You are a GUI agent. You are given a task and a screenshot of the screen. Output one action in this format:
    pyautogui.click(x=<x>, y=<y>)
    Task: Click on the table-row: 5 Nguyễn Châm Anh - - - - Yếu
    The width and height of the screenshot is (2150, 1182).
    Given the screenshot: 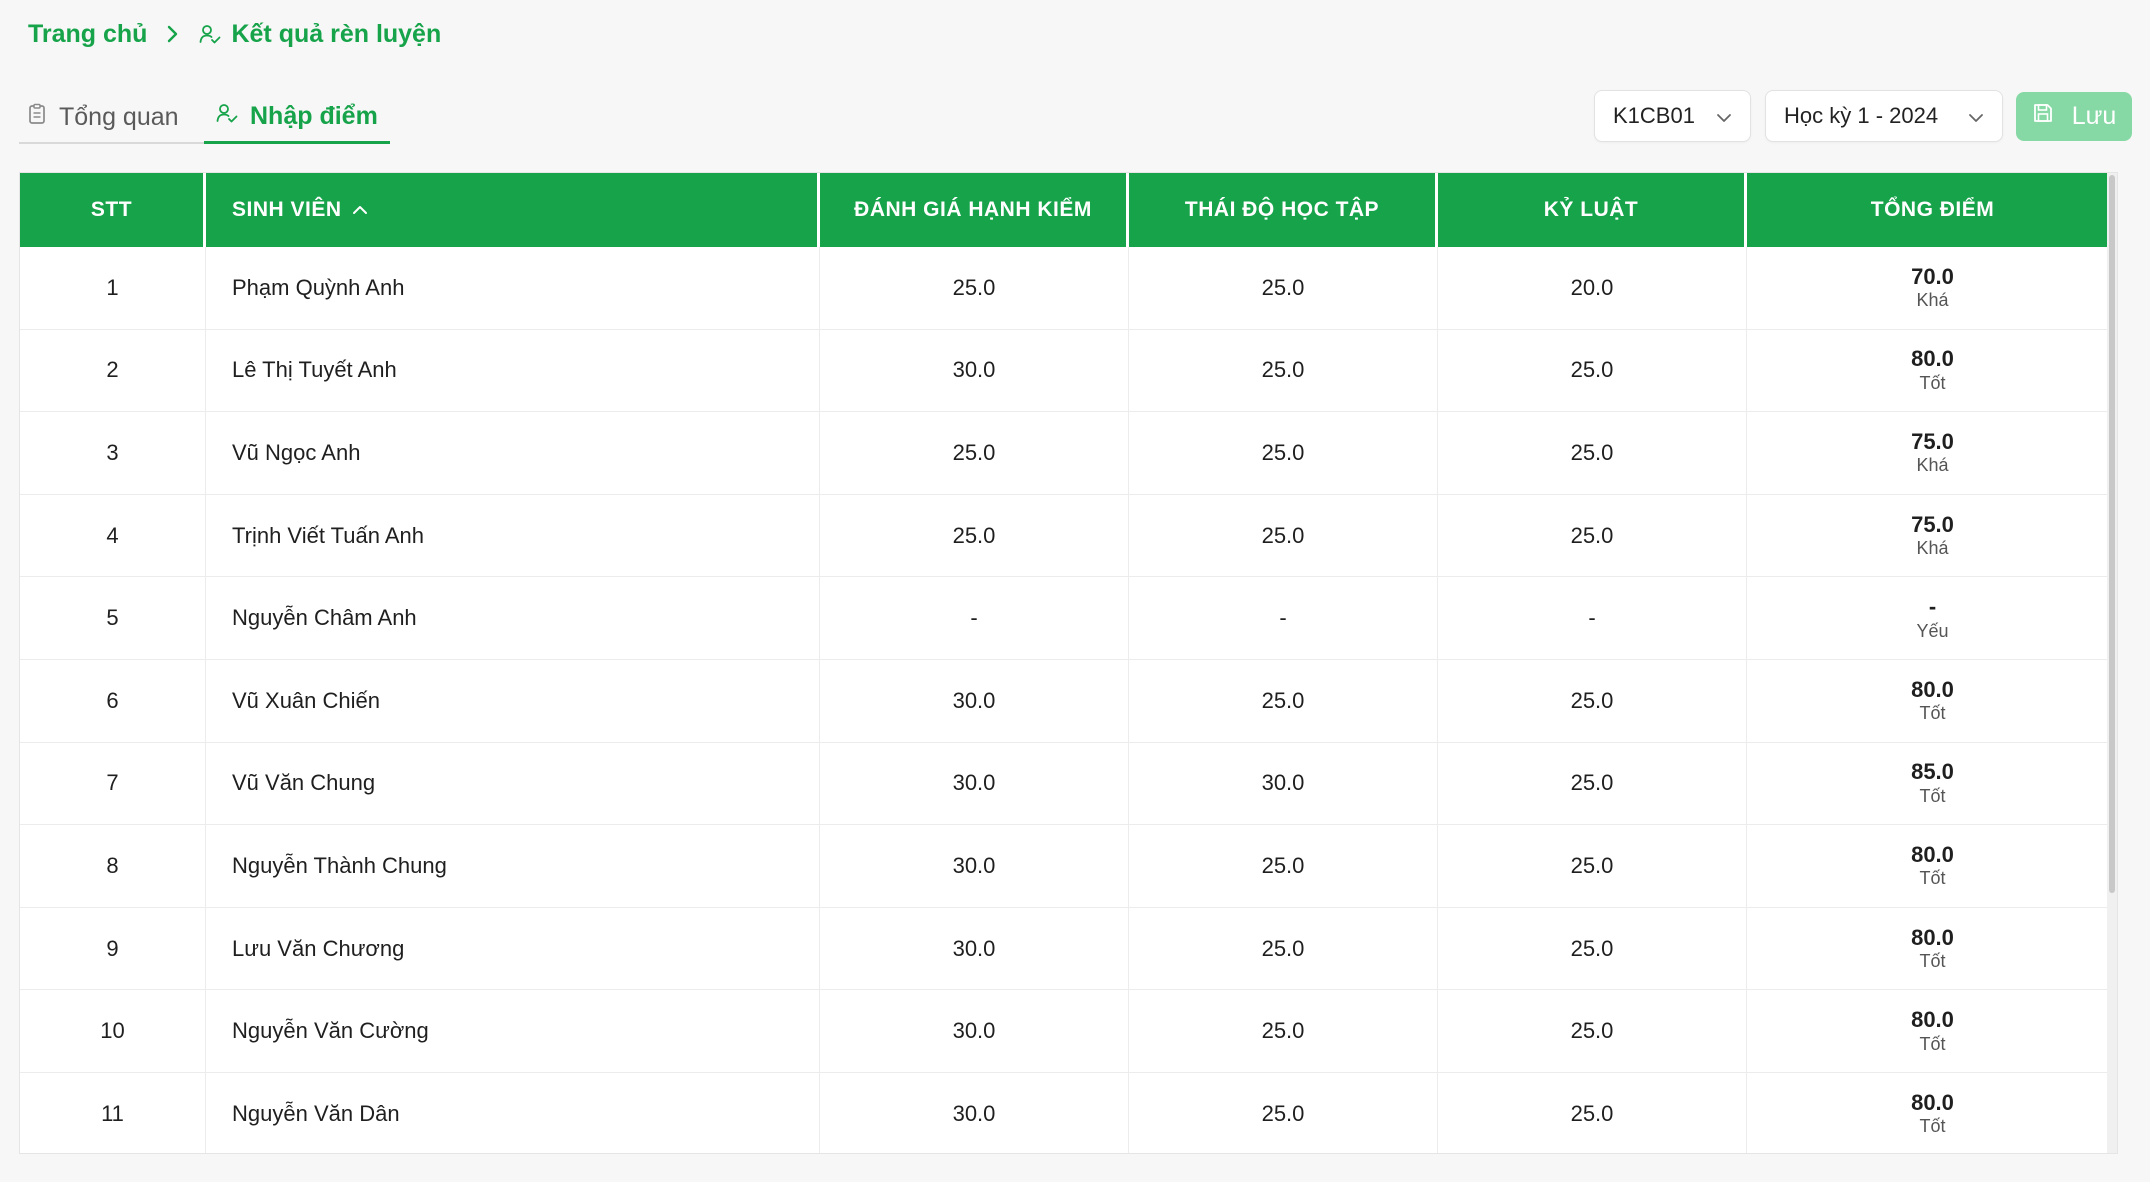 What is the action you would take?
    pyautogui.click(x=1068, y=618)
    